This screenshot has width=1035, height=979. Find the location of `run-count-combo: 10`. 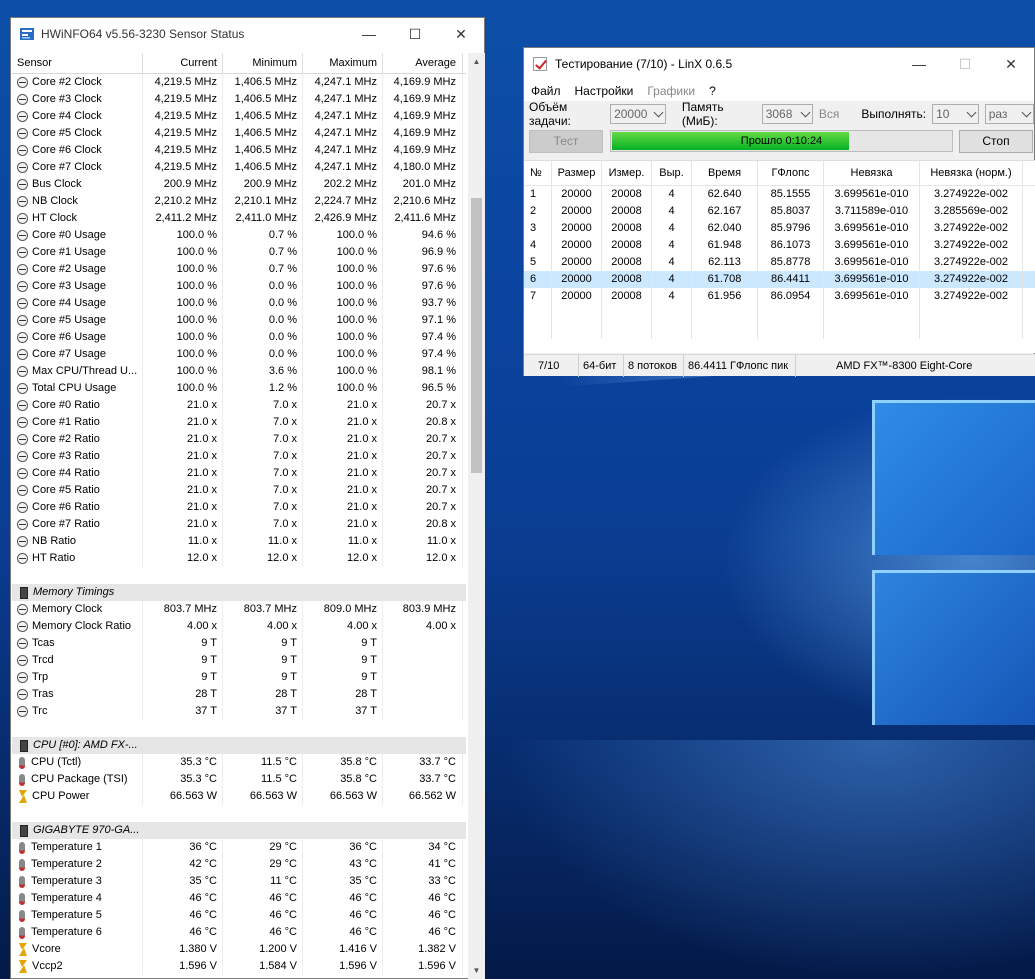

run-count-combo: 10 is located at coordinates (955, 113).